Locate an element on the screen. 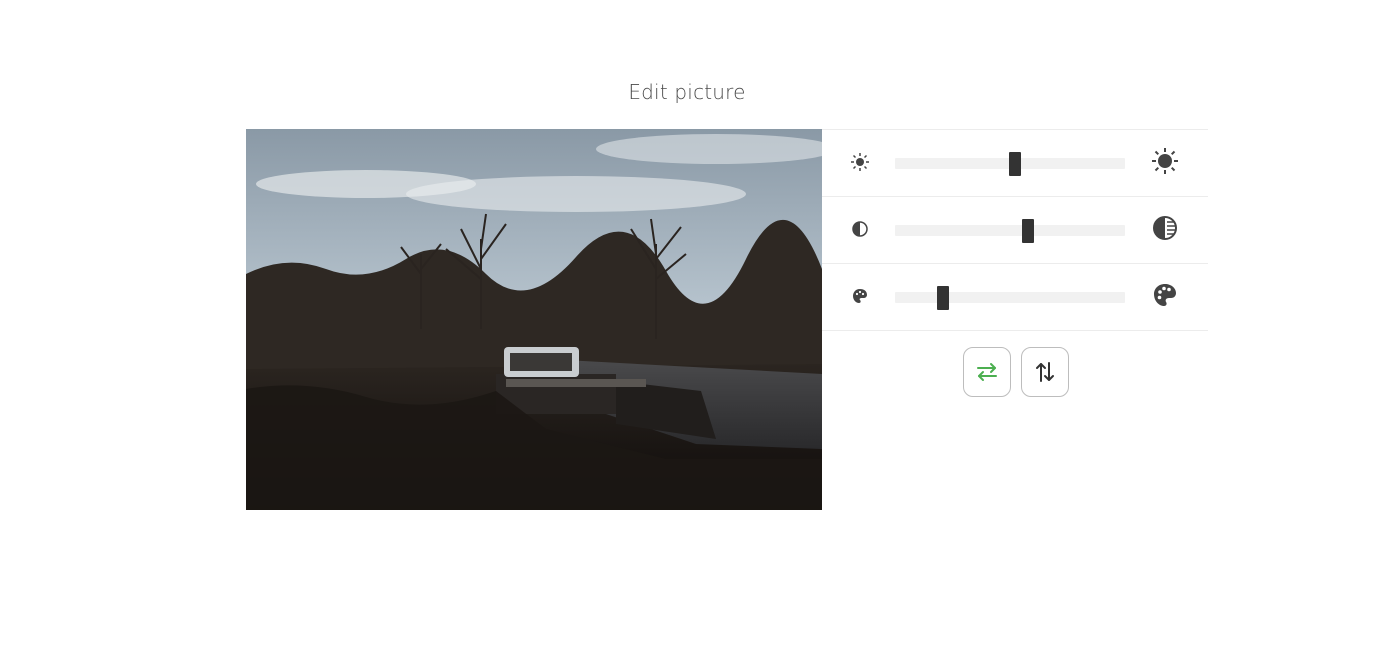 This screenshot has width=1374, height=664. adjustment-panel is located at coordinates (1015, 263).